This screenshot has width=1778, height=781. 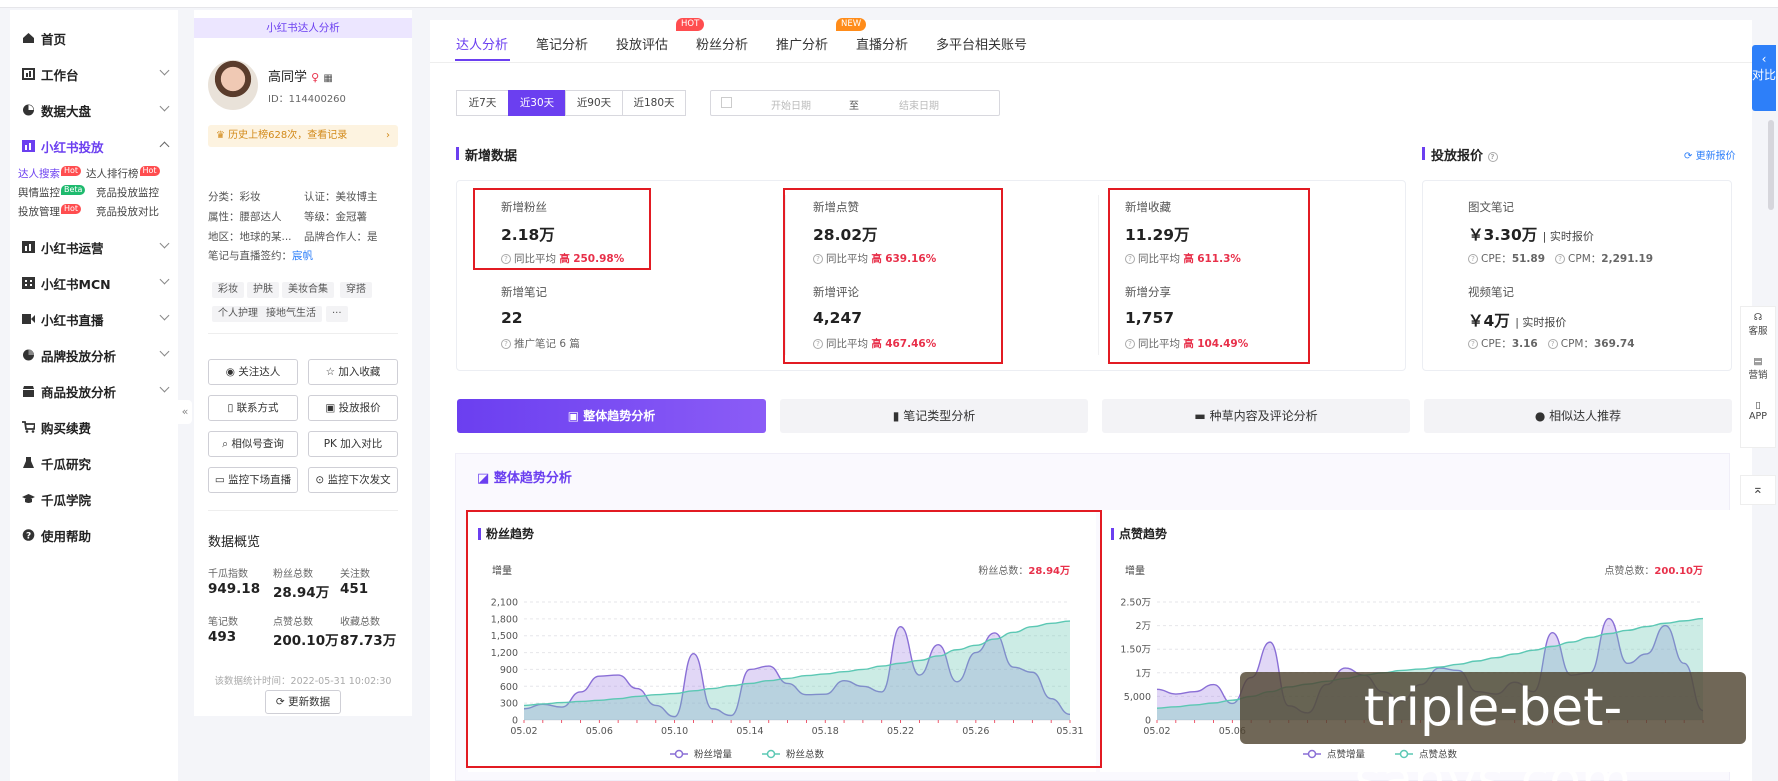 I want to click on quote-video-value: ￥4万 | 实时报价, so click(x=1517, y=321).